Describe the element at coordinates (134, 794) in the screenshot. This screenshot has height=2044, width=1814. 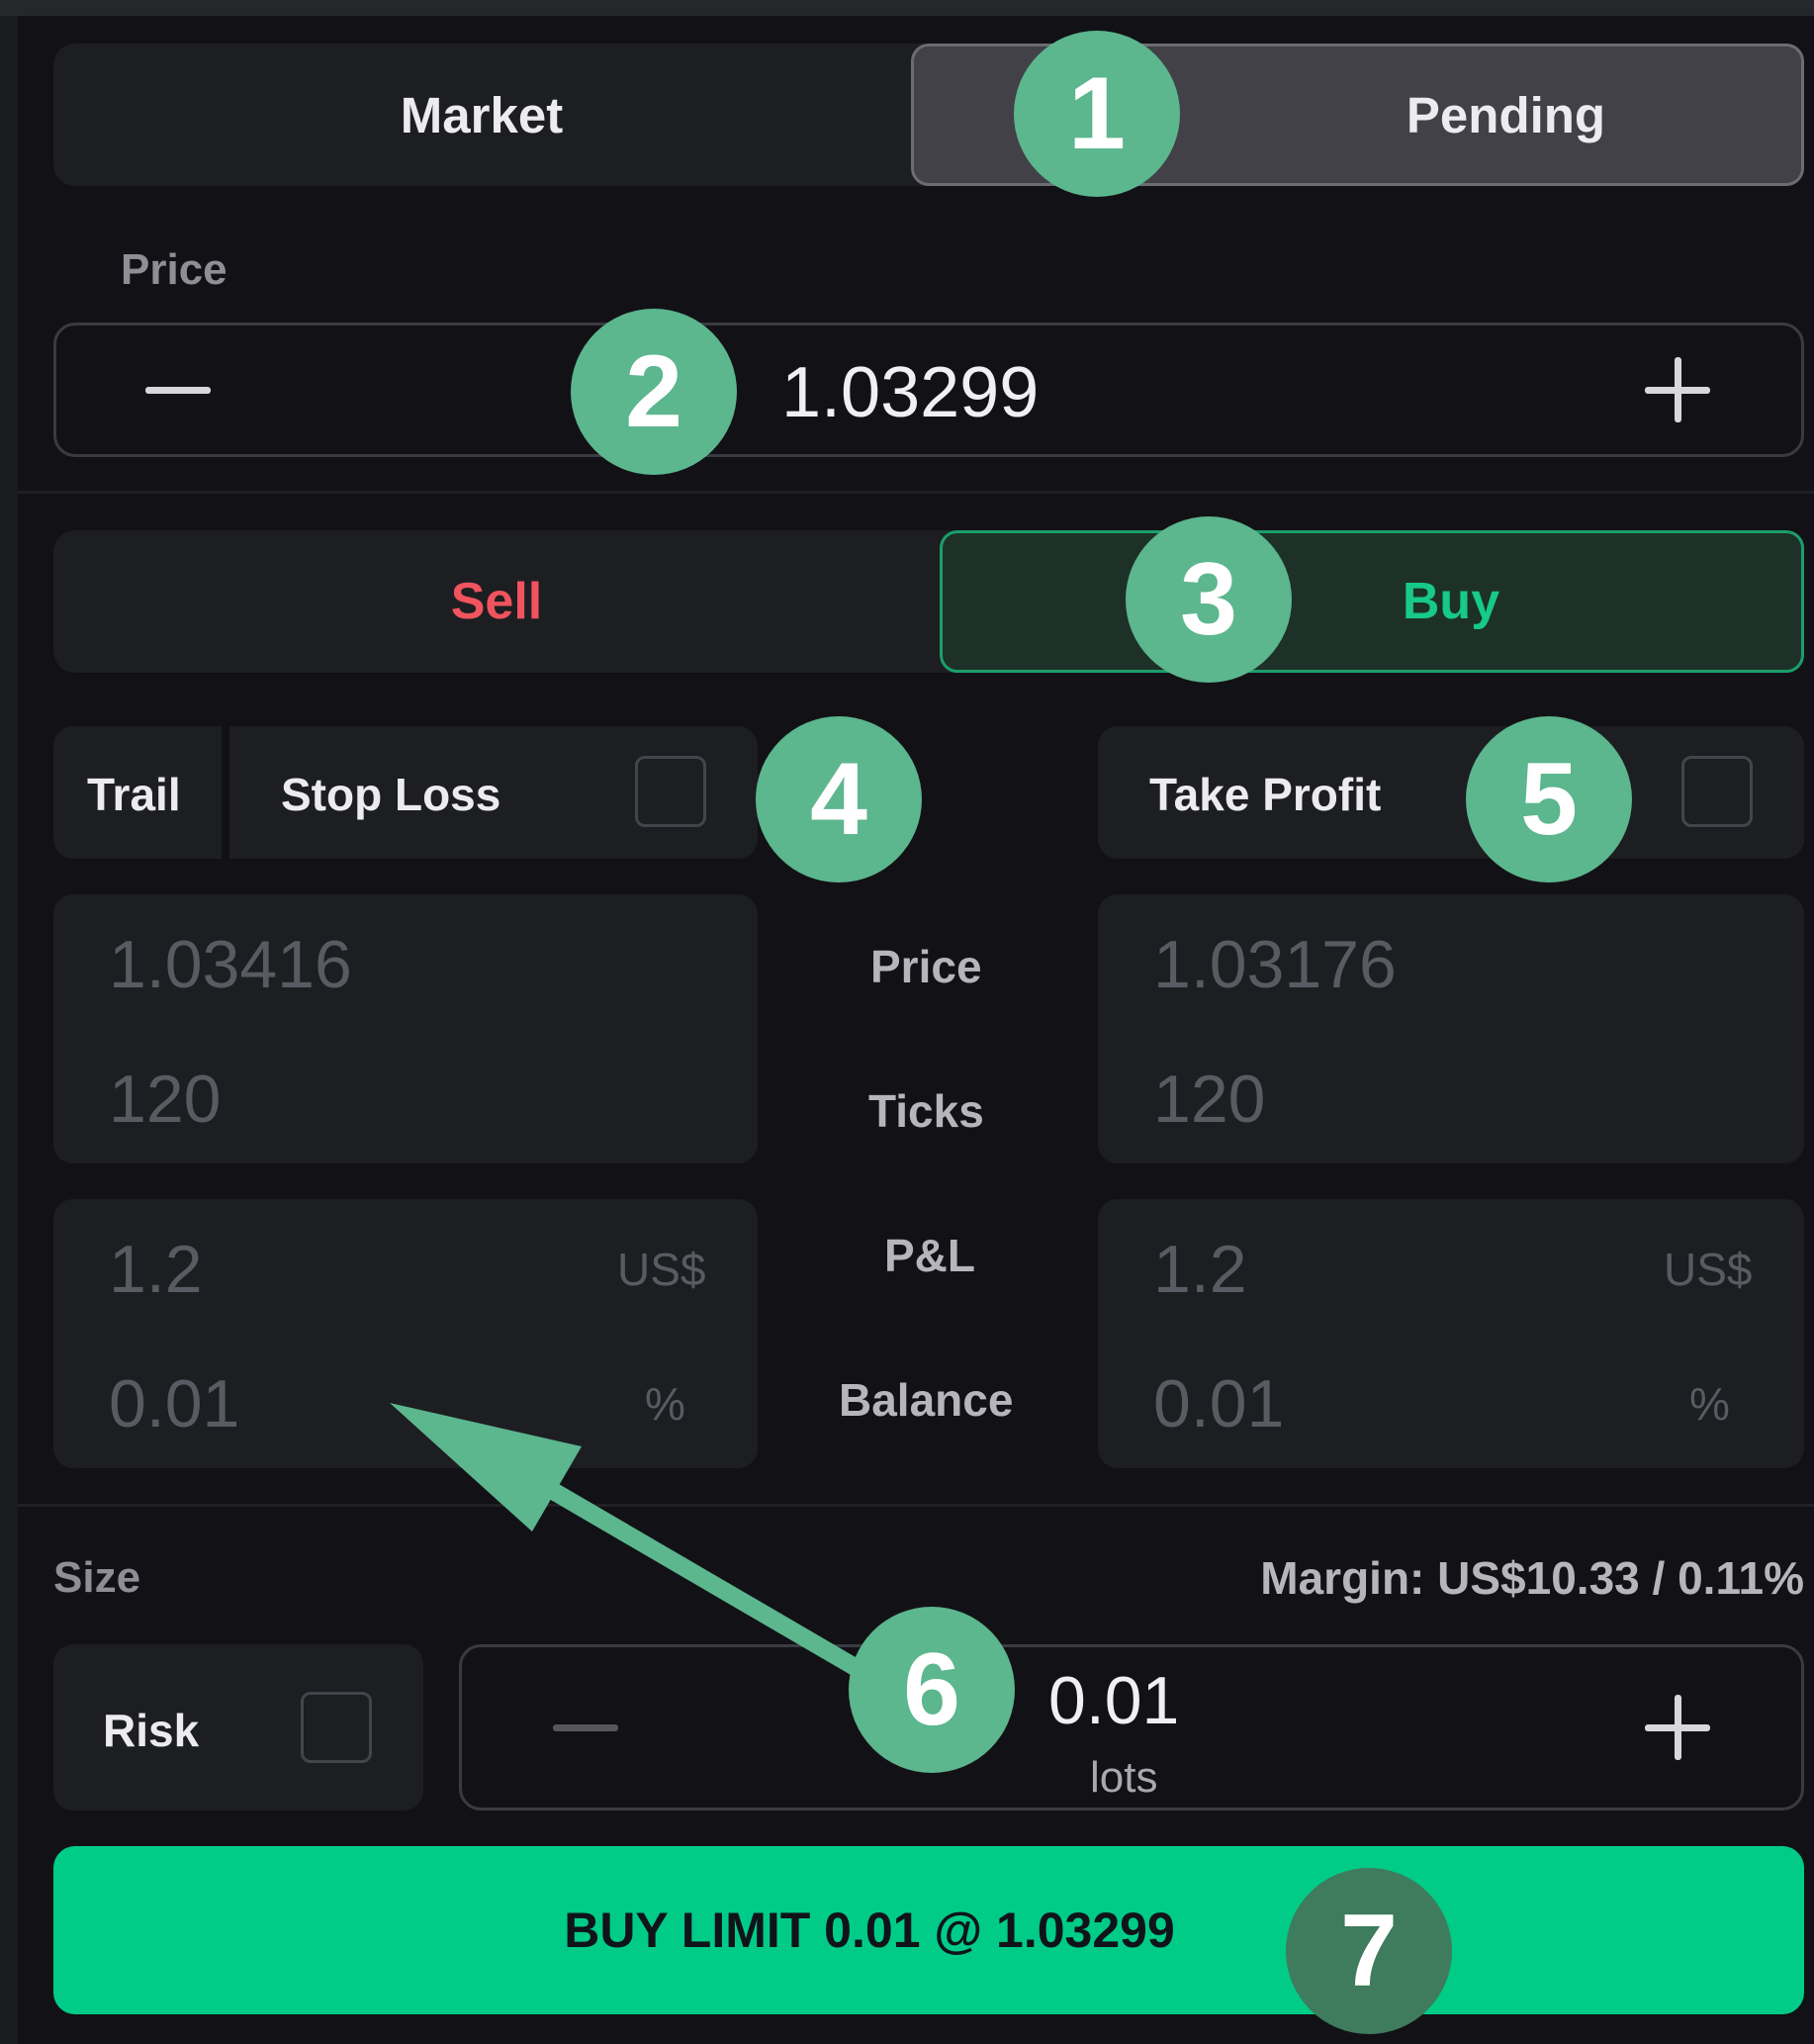
I see `trail-label: Trail` at that location.